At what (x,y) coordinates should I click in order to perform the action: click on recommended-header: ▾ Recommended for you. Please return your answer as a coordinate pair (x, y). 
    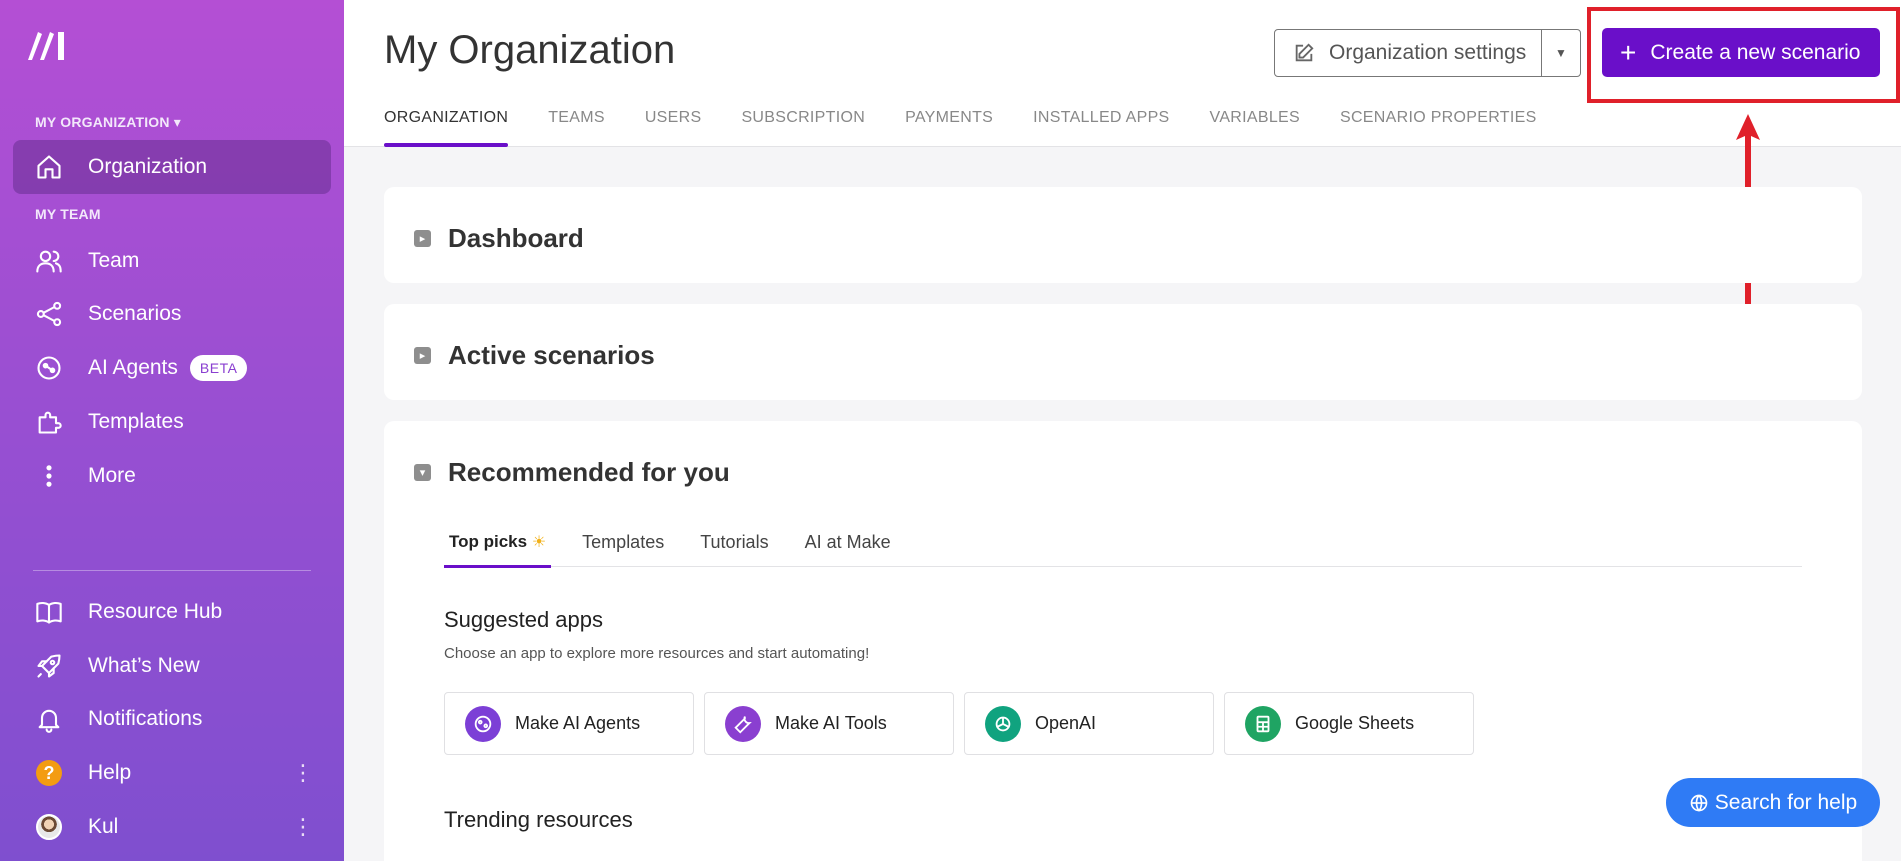
    Looking at the image, I should click on (572, 472).